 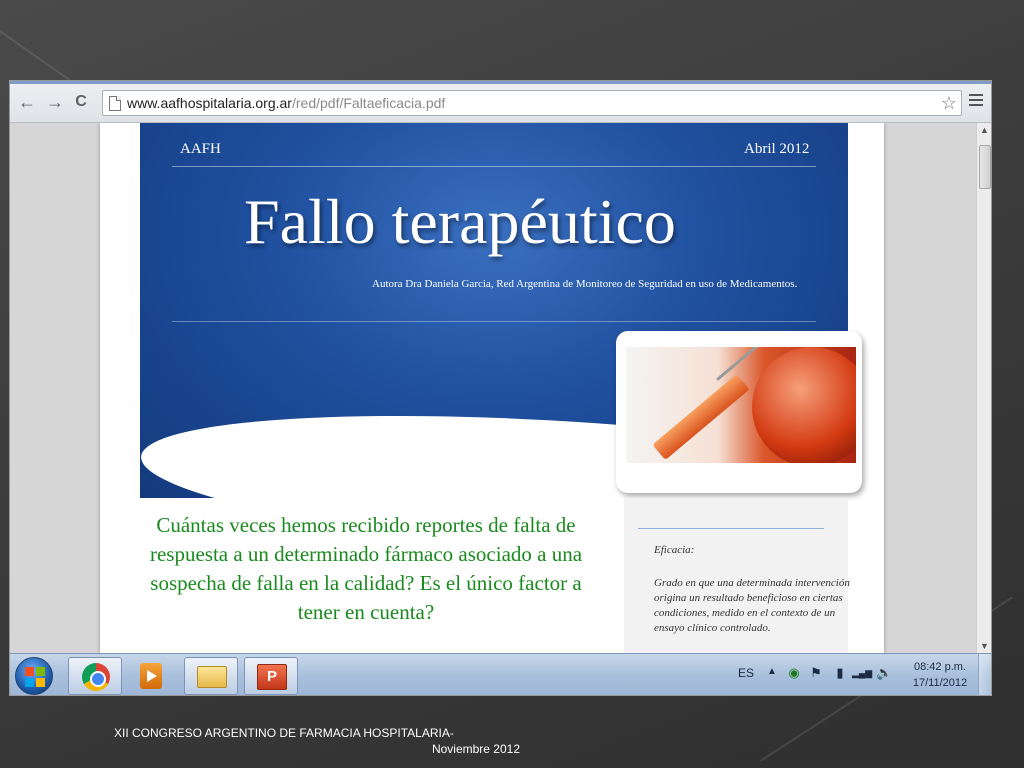 I want to click on footer-line-2: Noviembre 2012, so click(x=475, y=749).